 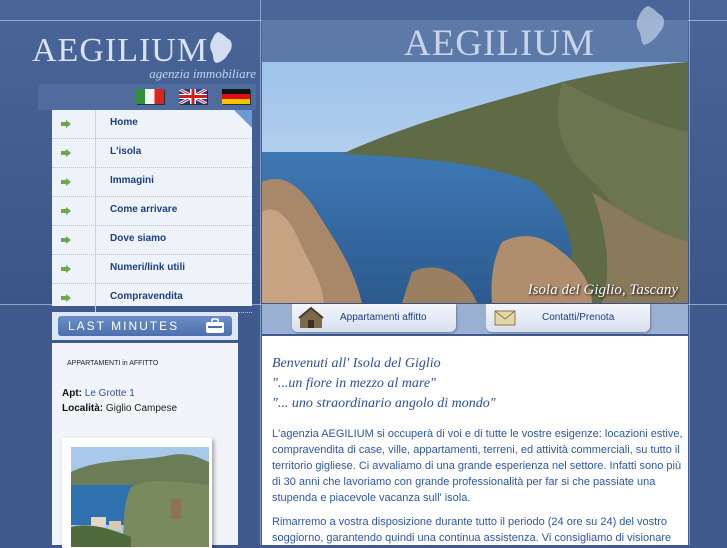 I want to click on contacts-tab-label: Contatti/Prenota, so click(x=578, y=317).